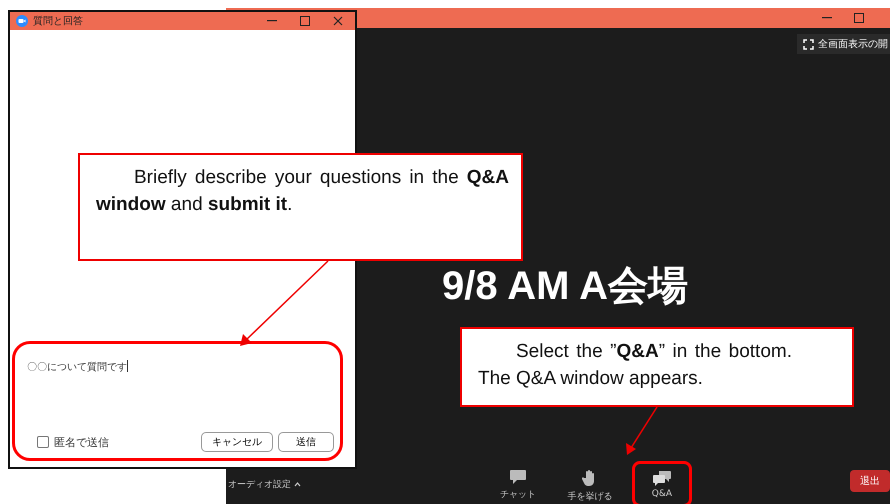 The image size is (890, 504). Describe the element at coordinates (43, 442) in the screenshot. I see `checkbox` at that location.